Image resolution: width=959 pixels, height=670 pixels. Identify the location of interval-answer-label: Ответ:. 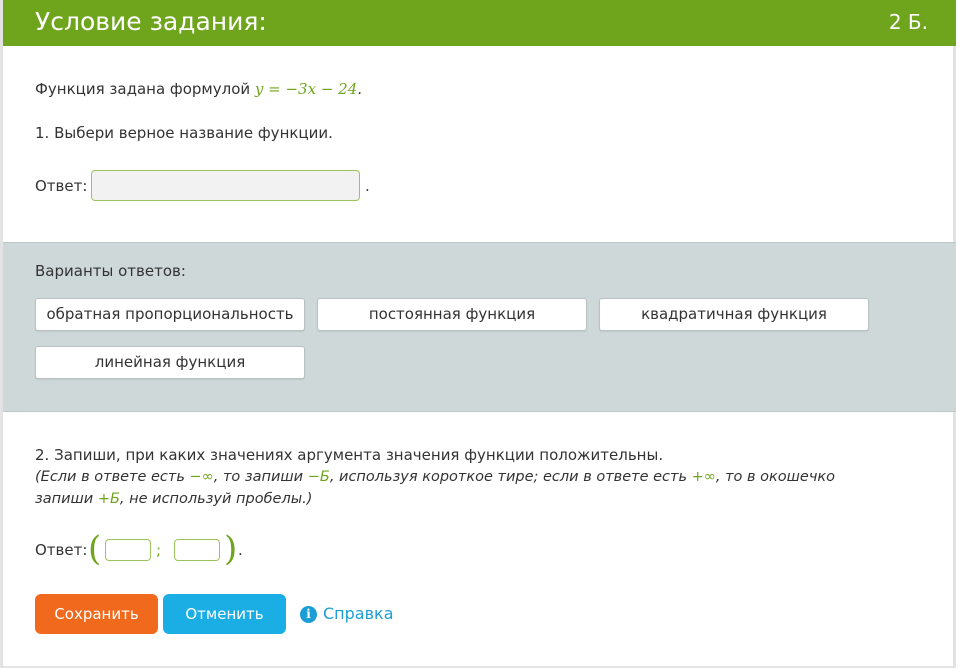
(61, 550).